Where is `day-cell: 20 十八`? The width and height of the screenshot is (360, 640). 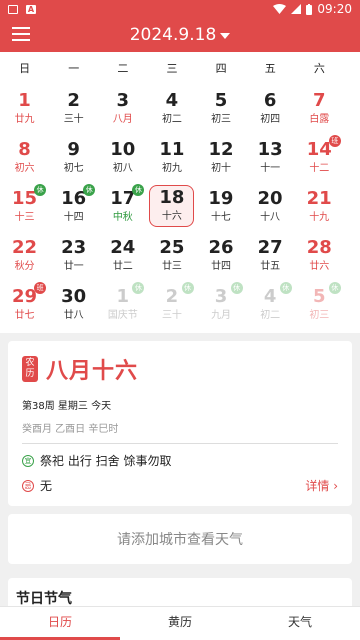 day-cell: 20 十八 is located at coordinates (270, 206).